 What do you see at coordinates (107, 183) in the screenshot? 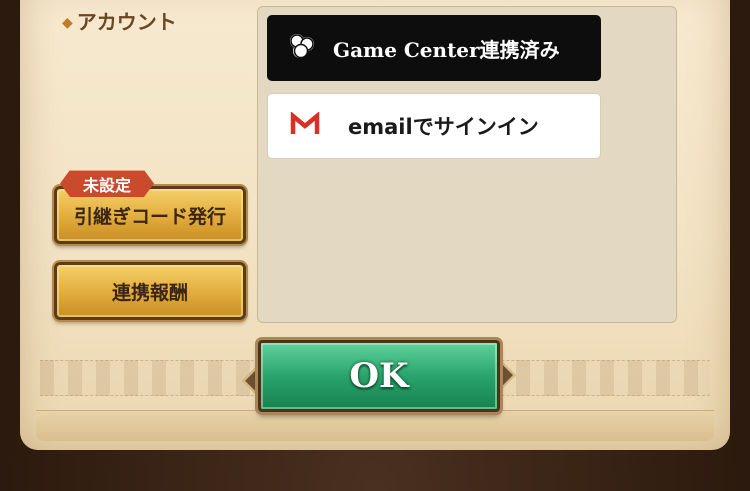
I see `unset-badge: 未設定` at bounding box center [107, 183].